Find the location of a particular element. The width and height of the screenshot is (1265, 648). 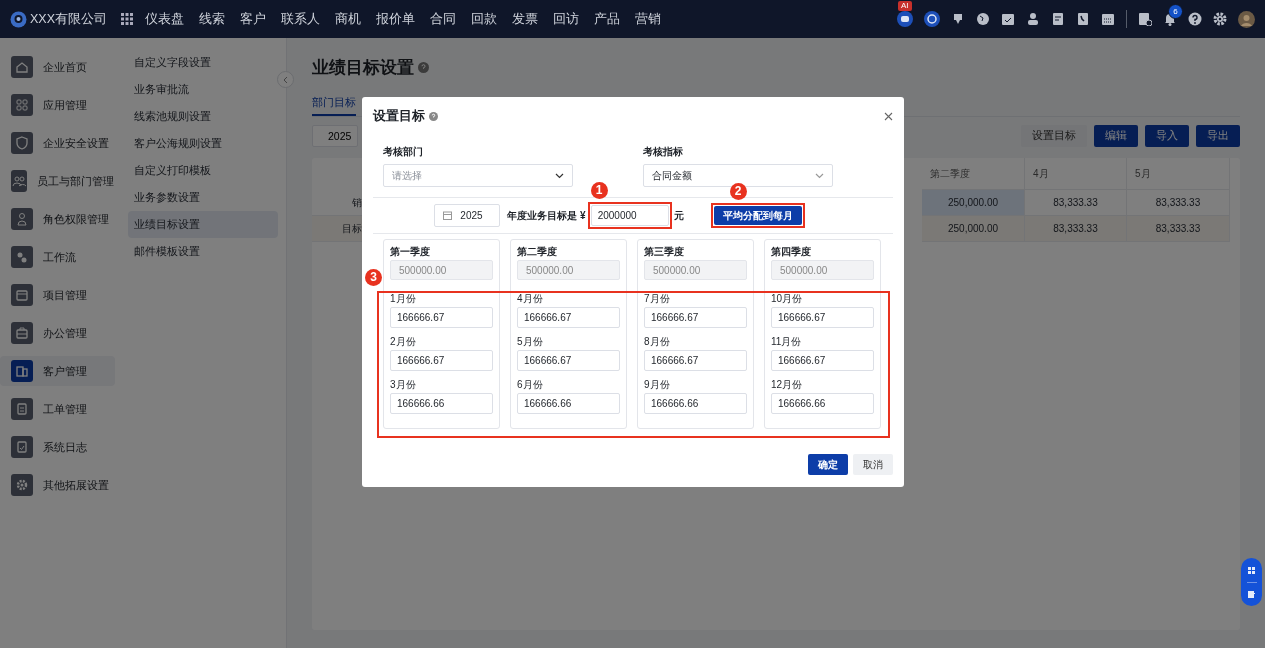

sidebar-item: 工作流 is located at coordinates (57, 257).